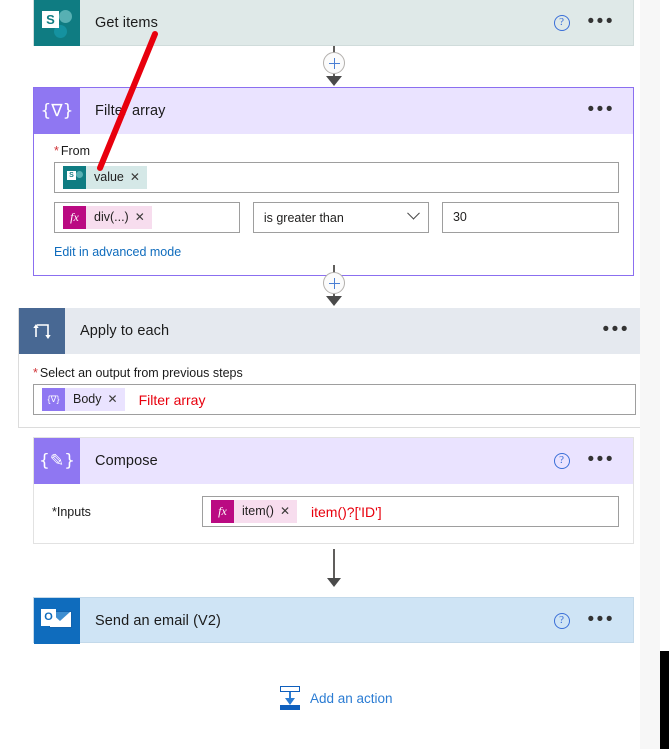 The image size is (669, 749). Describe the element at coordinates (71, 511) in the screenshot. I see `inputs-label: *Inputs` at that location.